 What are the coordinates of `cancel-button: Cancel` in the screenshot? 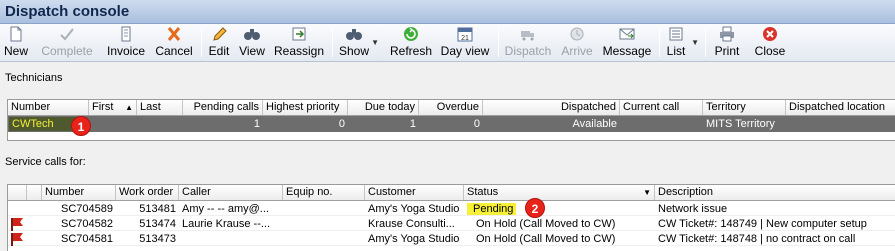 It's located at (174, 43).